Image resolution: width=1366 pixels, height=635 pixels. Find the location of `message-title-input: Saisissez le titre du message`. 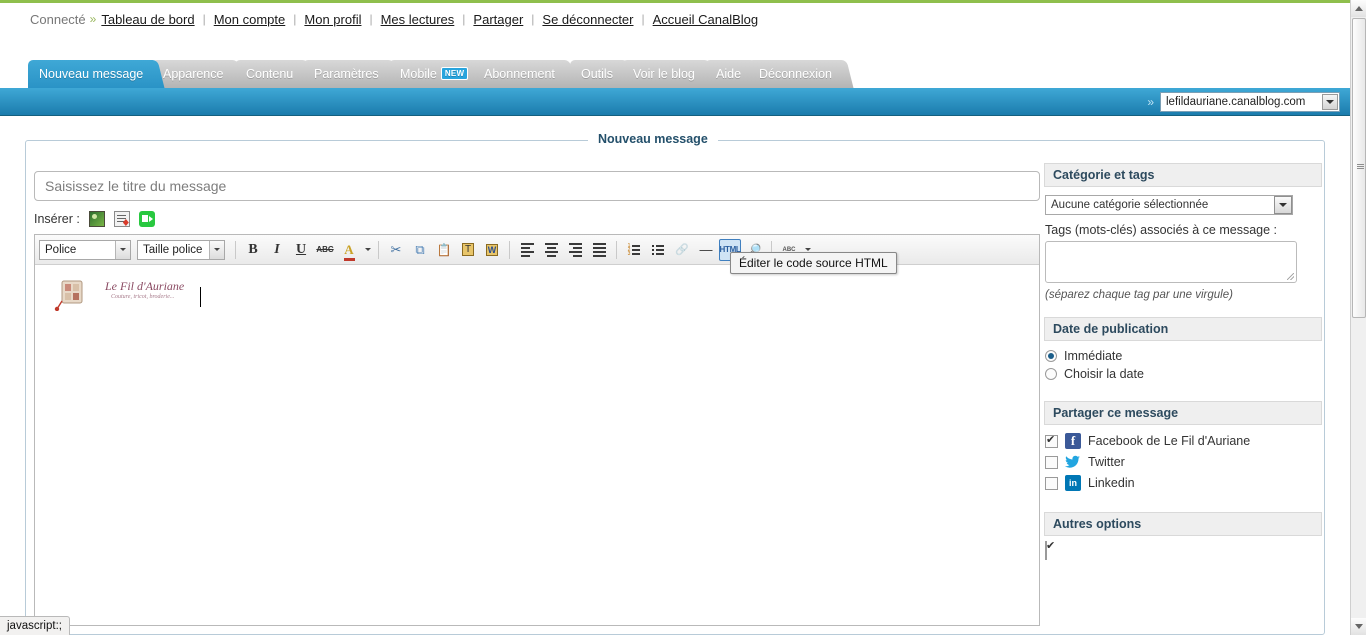

message-title-input: Saisissez le titre du message is located at coordinates (537, 186).